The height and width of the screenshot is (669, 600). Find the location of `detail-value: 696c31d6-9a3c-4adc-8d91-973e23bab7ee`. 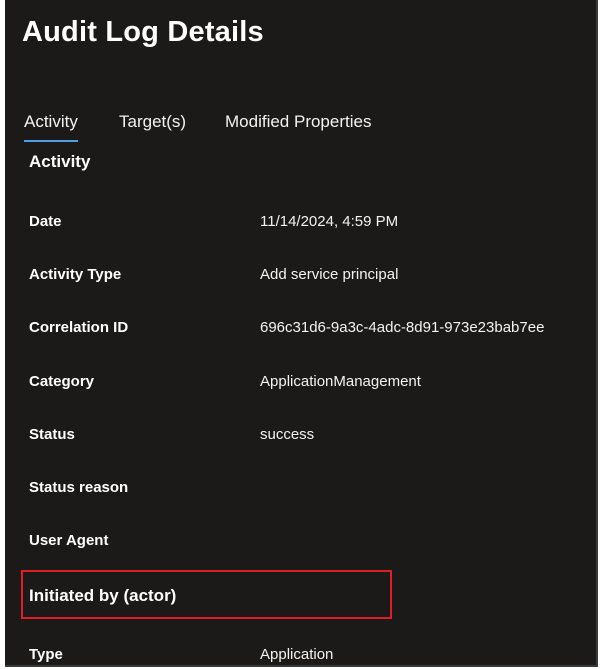

detail-value: 696c31d6-9a3c-4adc-8d91-973e23bab7ee is located at coordinates (402, 327).